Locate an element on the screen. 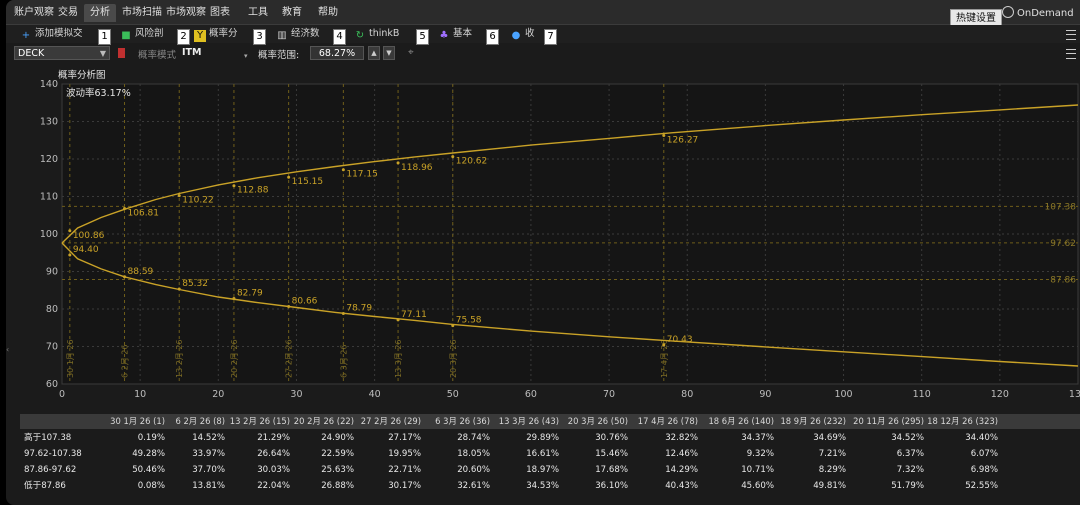 This screenshot has width=1080, height=505. table-cell: 18.97% is located at coordinates (542, 470).